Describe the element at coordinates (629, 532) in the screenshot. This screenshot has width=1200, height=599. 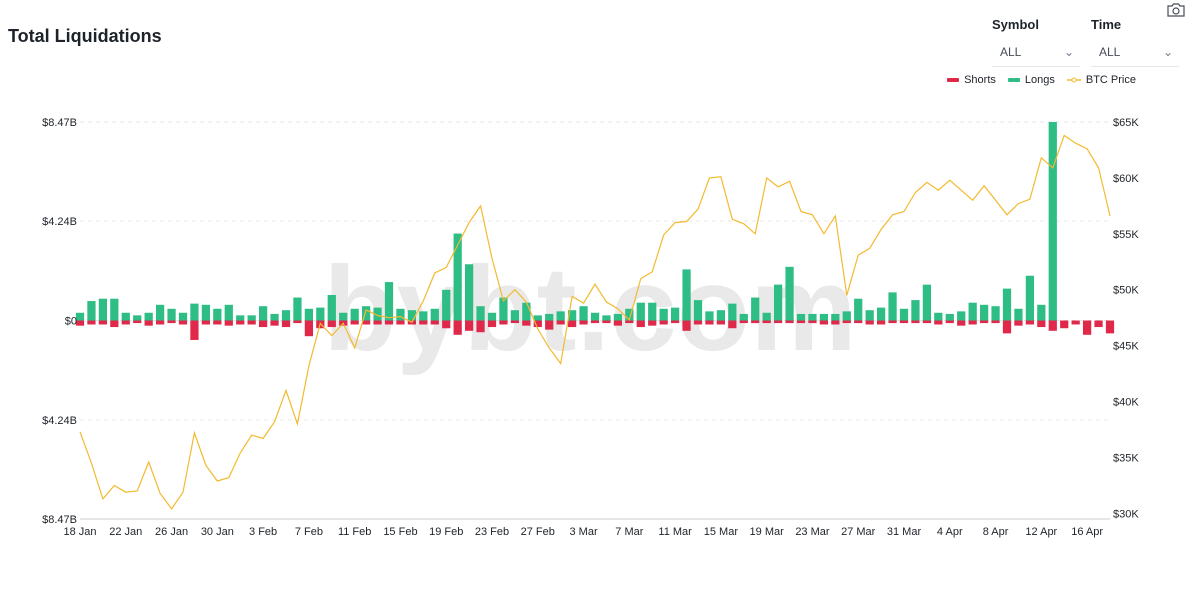
I see `x-tick-label: 7 Mar` at that location.